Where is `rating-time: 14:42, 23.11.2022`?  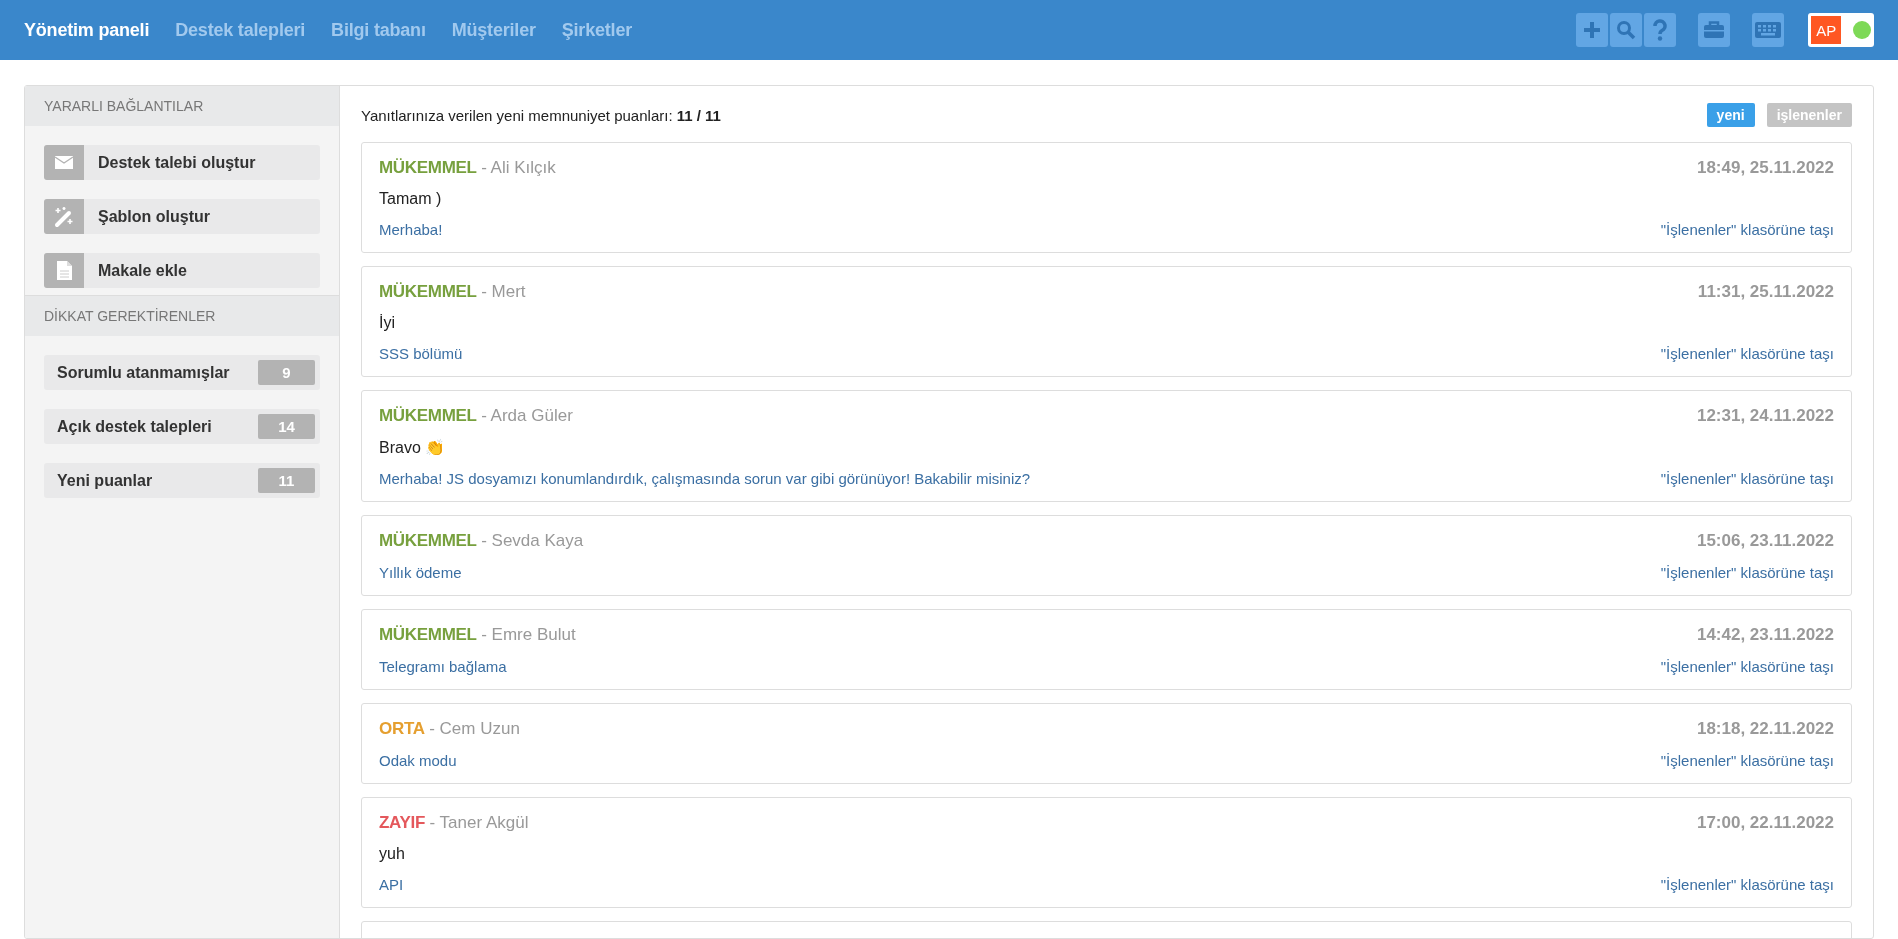
rating-time: 14:42, 23.11.2022 is located at coordinates (1765, 635).